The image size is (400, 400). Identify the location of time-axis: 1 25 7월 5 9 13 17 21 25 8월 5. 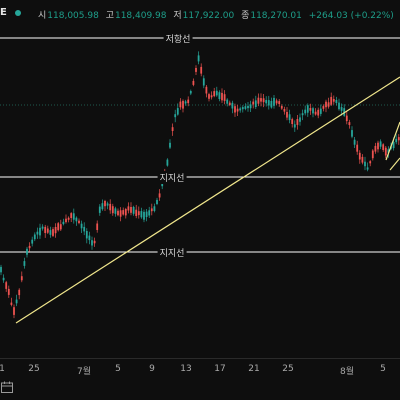
(200, 368).